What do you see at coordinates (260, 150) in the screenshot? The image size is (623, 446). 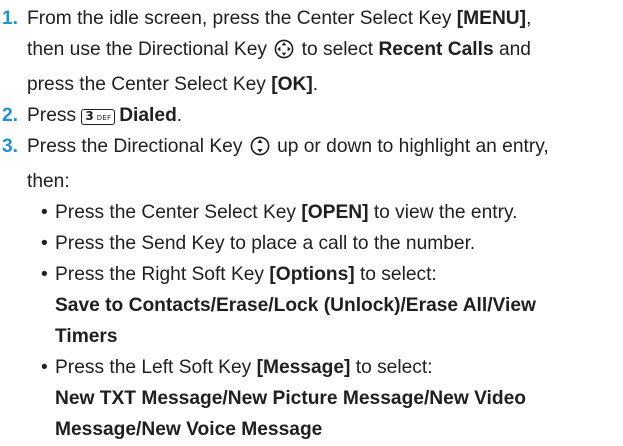 I see `up-down-directional-key-icon` at bounding box center [260, 150].